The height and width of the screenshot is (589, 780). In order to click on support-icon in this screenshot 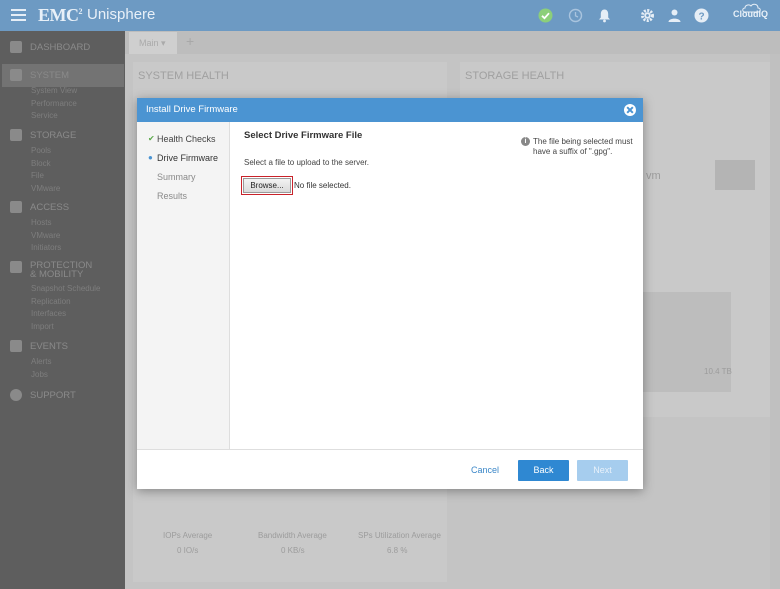, I will do `click(16, 395)`.